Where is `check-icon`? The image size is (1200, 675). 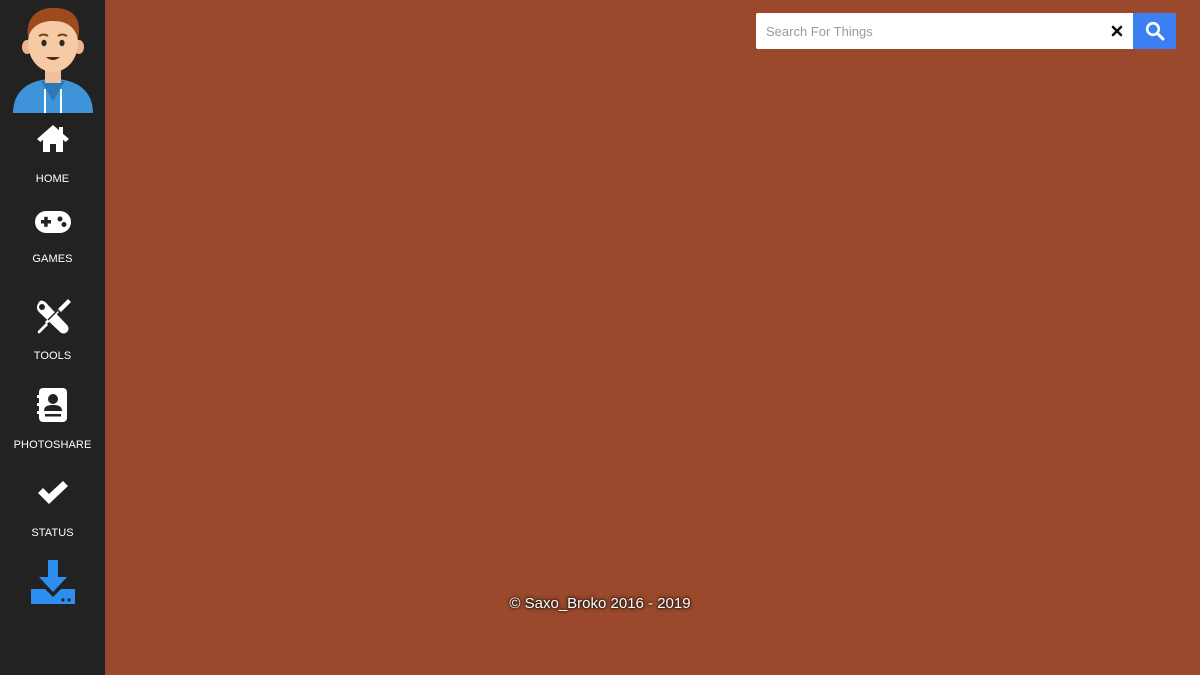 check-icon is located at coordinates (52, 493).